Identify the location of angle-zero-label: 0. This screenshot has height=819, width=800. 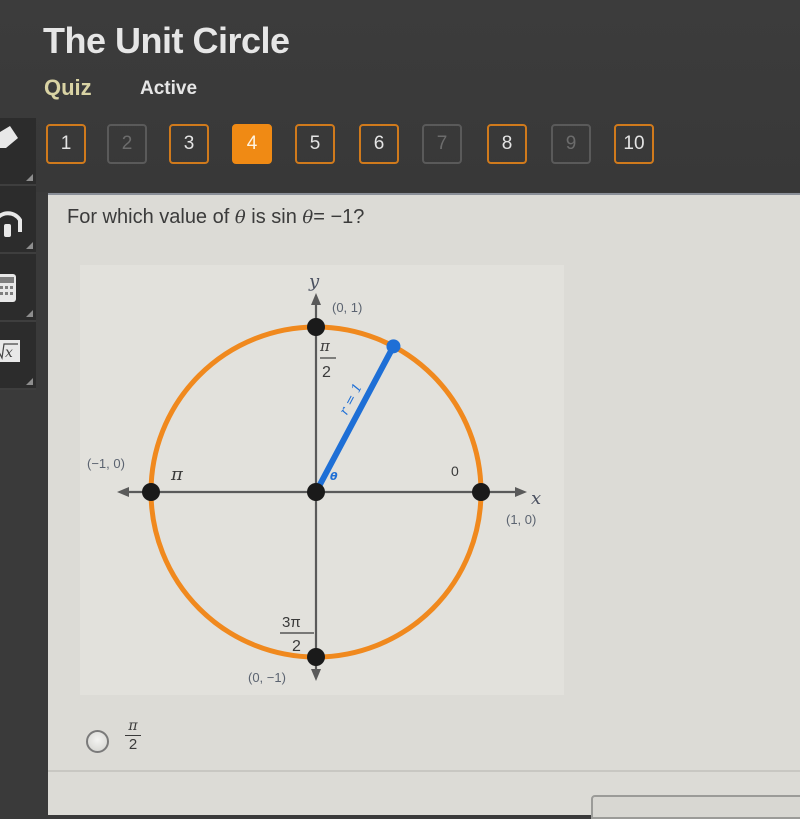
(455, 471).